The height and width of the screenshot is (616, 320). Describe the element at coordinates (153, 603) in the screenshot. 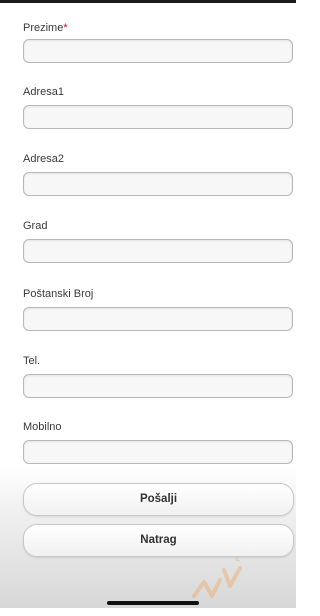

I see `home-indicator` at that location.